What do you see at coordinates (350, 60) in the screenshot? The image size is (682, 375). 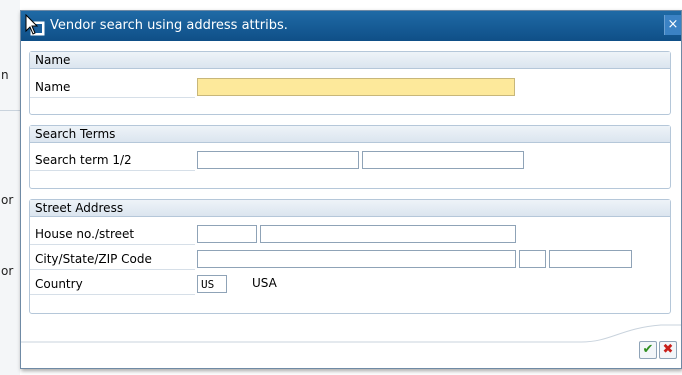 I see `name-group-header: Name` at bounding box center [350, 60].